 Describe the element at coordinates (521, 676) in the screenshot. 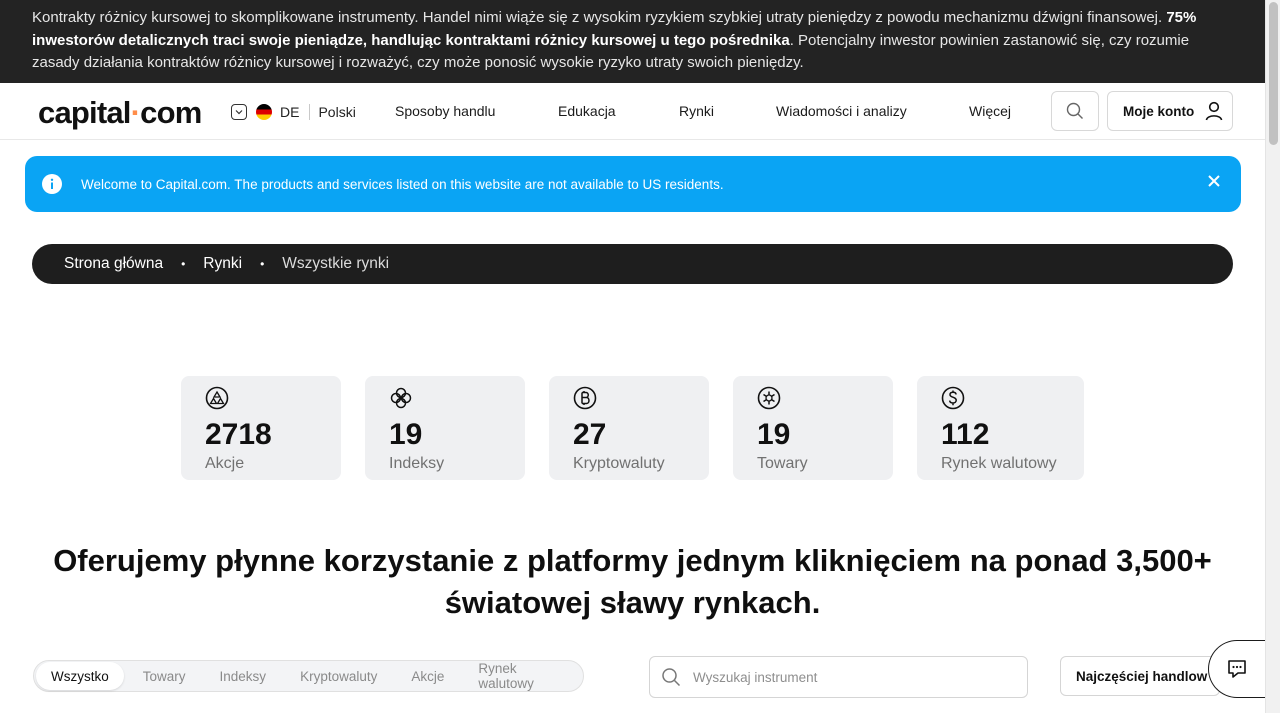

I see `tab-forex: Rynek walutowy` at that location.